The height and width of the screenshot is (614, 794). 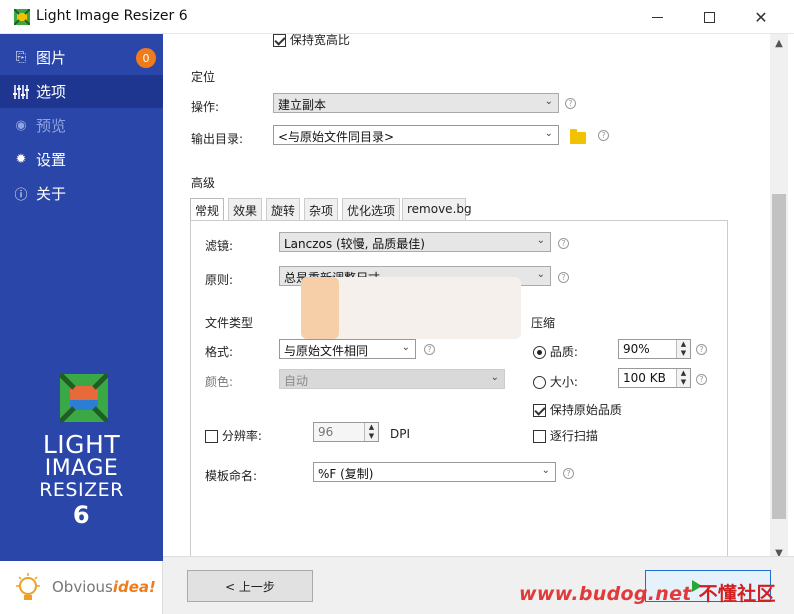 I want to click on logo-text-version: 6, so click(x=81, y=515).